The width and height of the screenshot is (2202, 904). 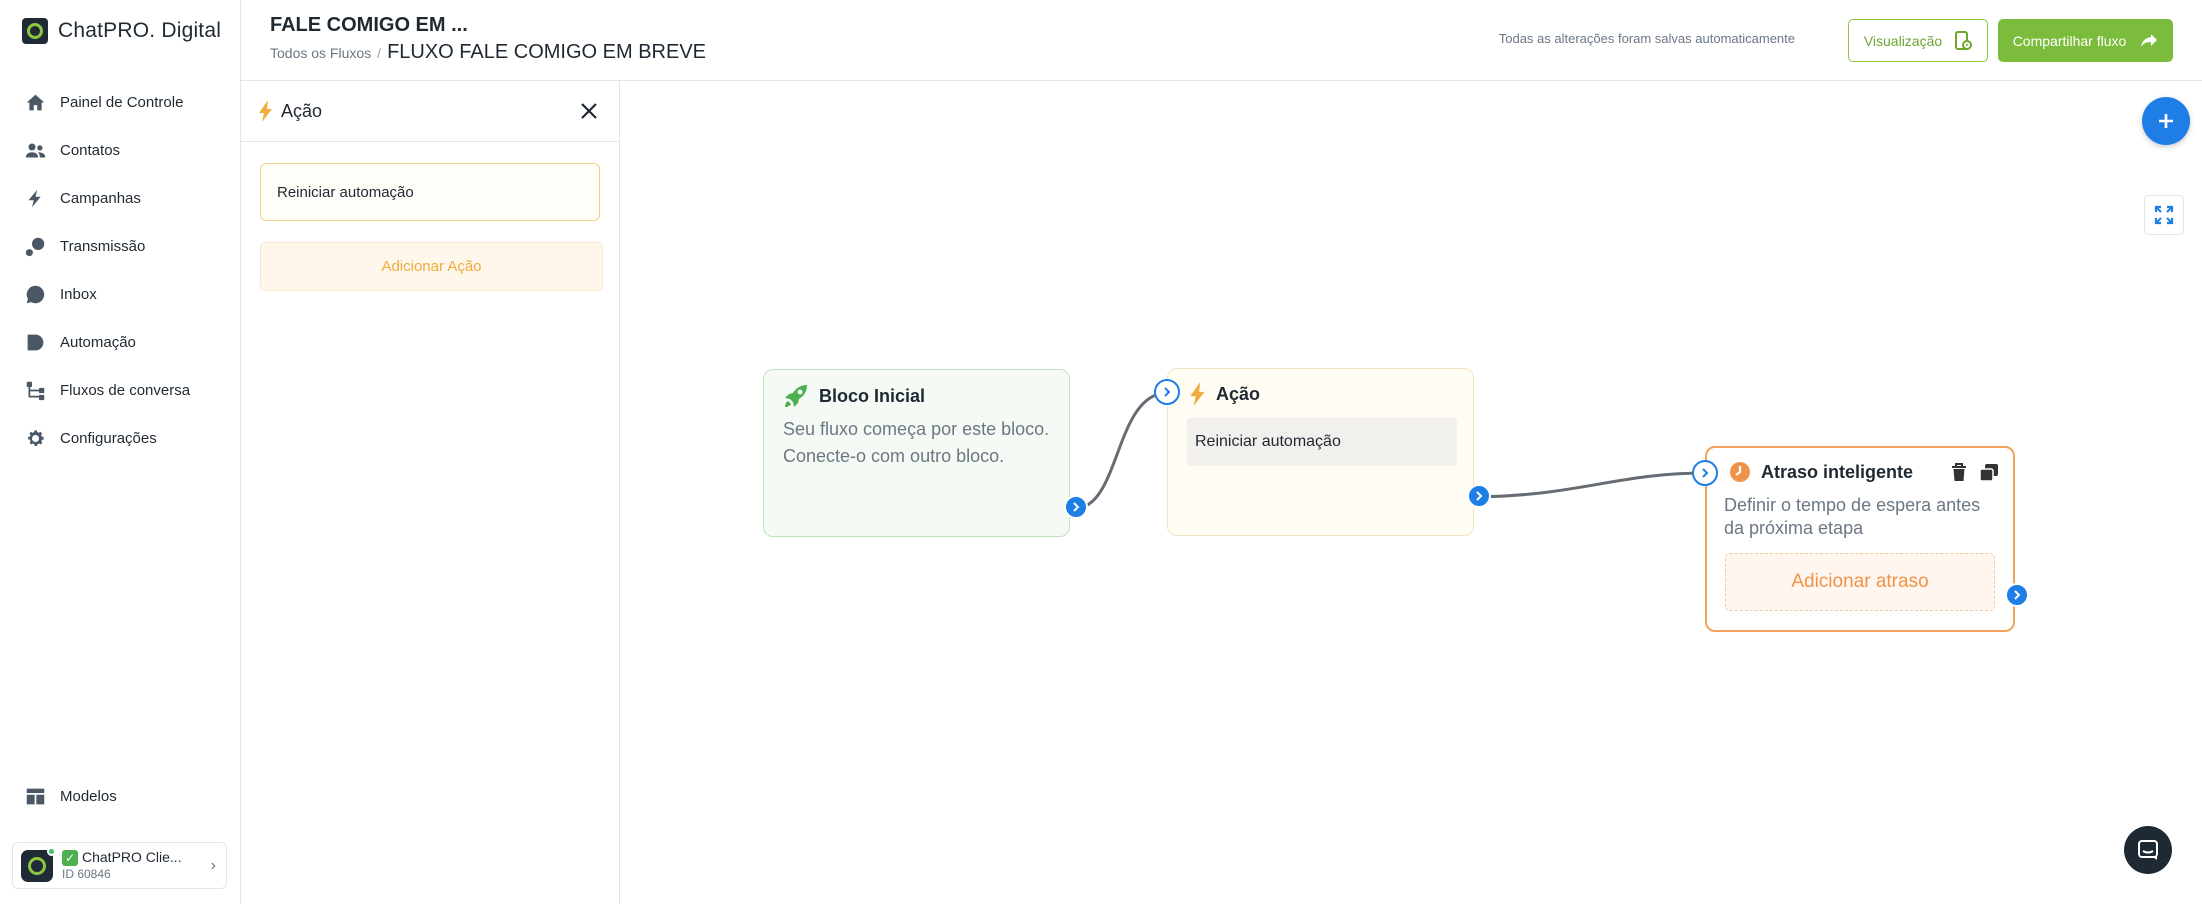 I want to click on brand-logo-icon, so click(x=35, y=31).